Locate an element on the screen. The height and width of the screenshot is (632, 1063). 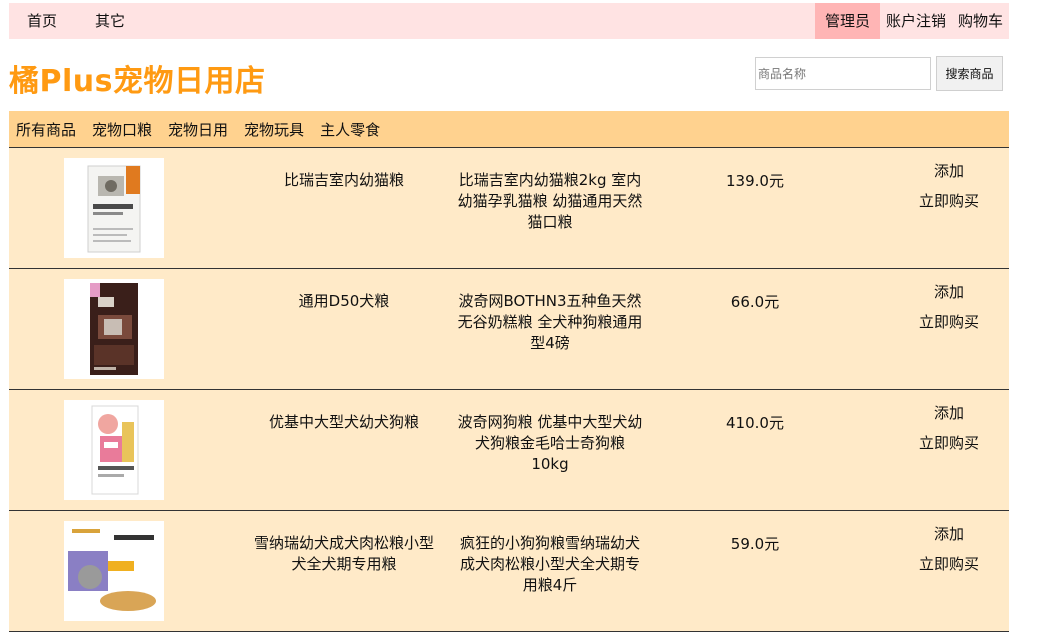
product-name: 优基中大型犬幼犬狗粮 is located at coordinates (343, 422).